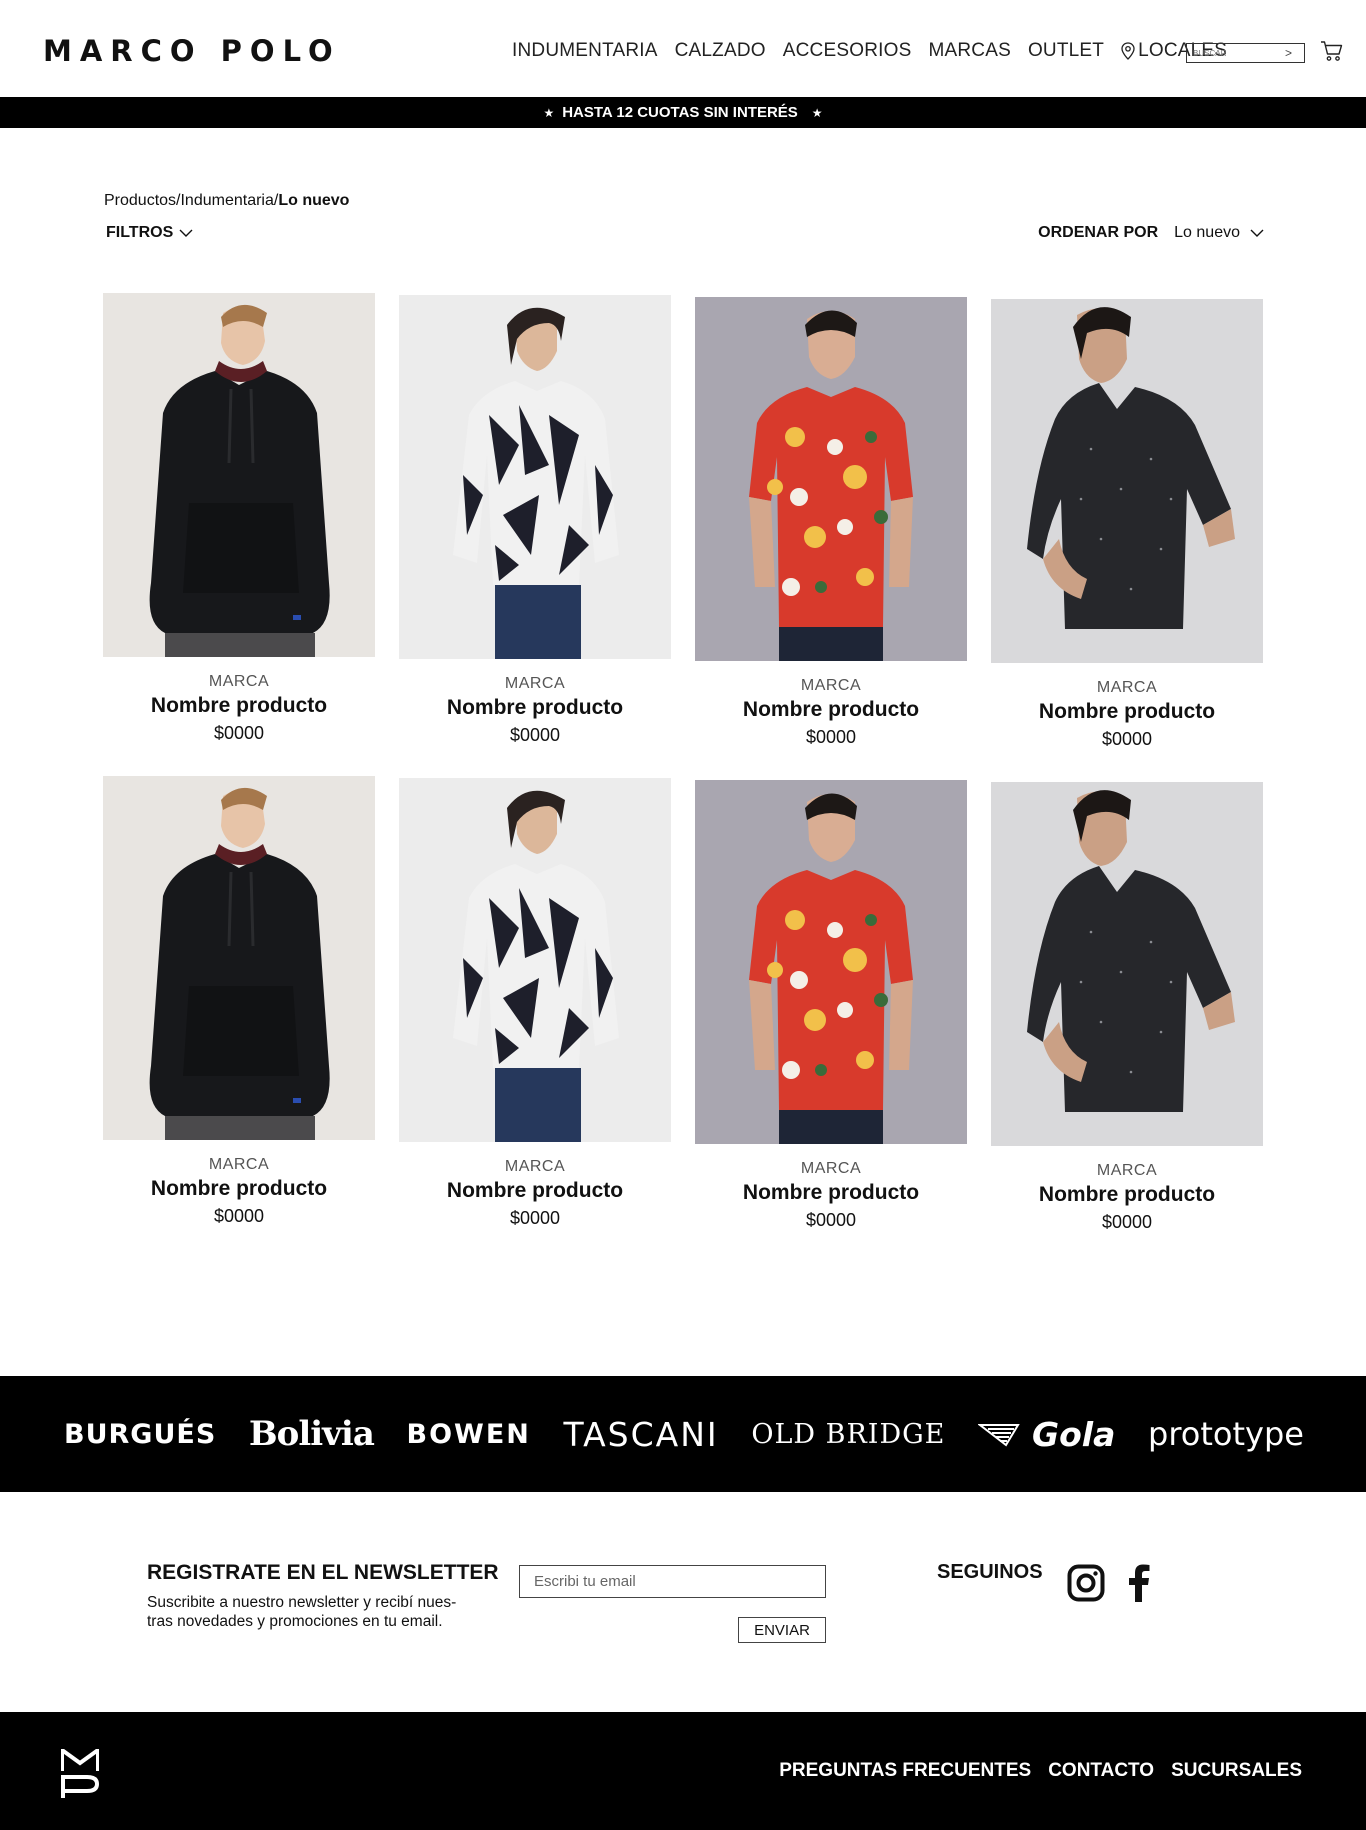 This screenshot has height=1830, width=1366. I want to click on promo-banner: ★ HASTA 12 CUOTAS SIN INTERÉS ★, so click(683, 112).